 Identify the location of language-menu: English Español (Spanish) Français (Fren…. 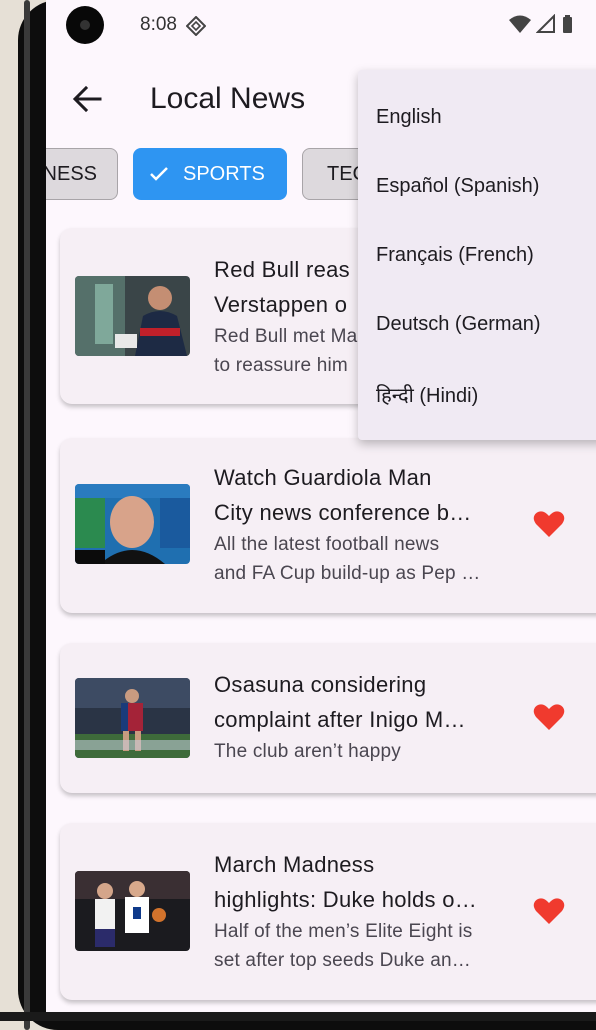
(477, 255).